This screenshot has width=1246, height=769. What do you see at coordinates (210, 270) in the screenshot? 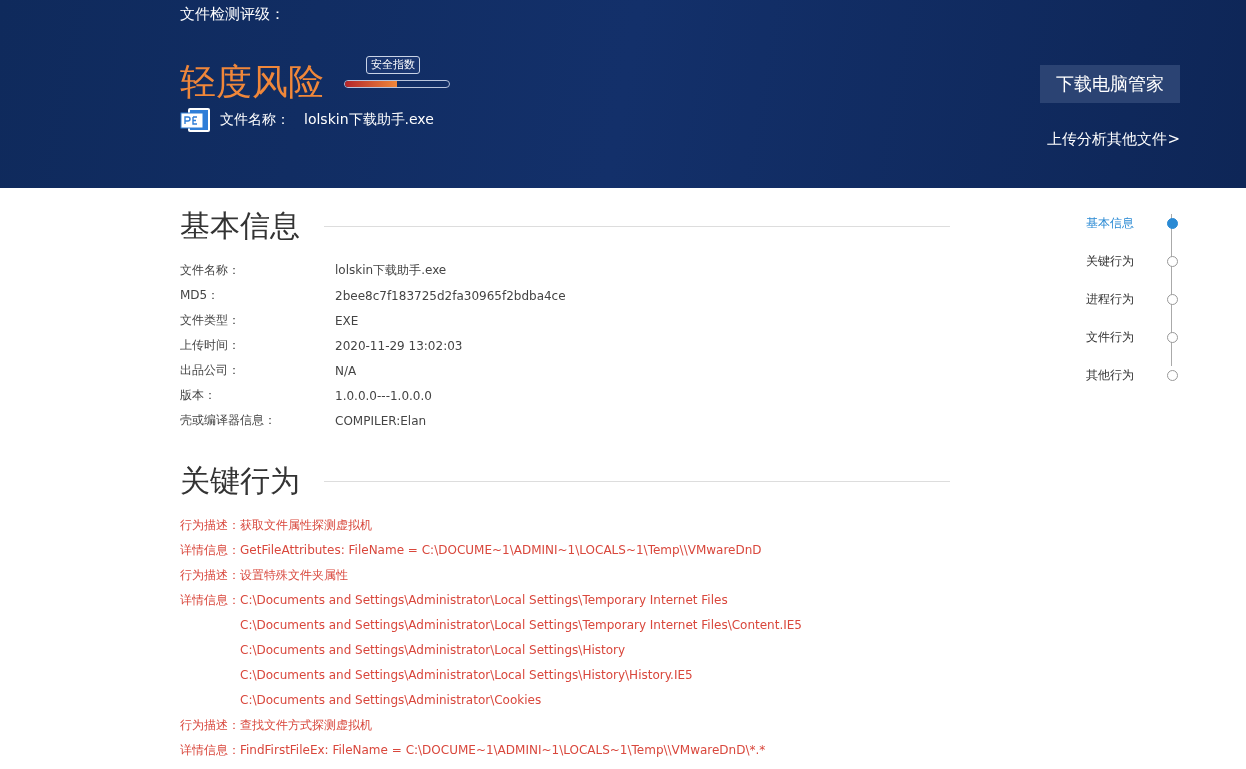
I see `info-label: 文件名称：` at bounding box center [210, 270].